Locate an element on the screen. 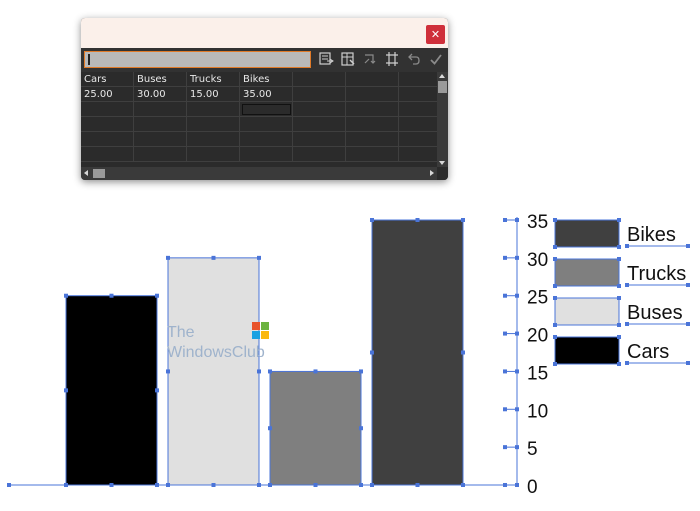 This screenshot has width=700, height=511. windows-logo-icon is located at coordinates (260, 330).